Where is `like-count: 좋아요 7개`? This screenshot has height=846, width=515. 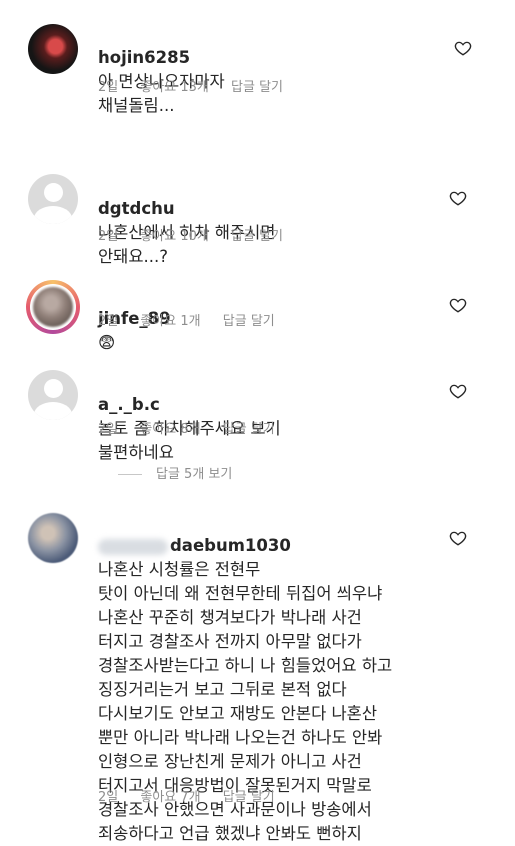 like-count: 좋아요 7개 is located at coordinates (170, 797).